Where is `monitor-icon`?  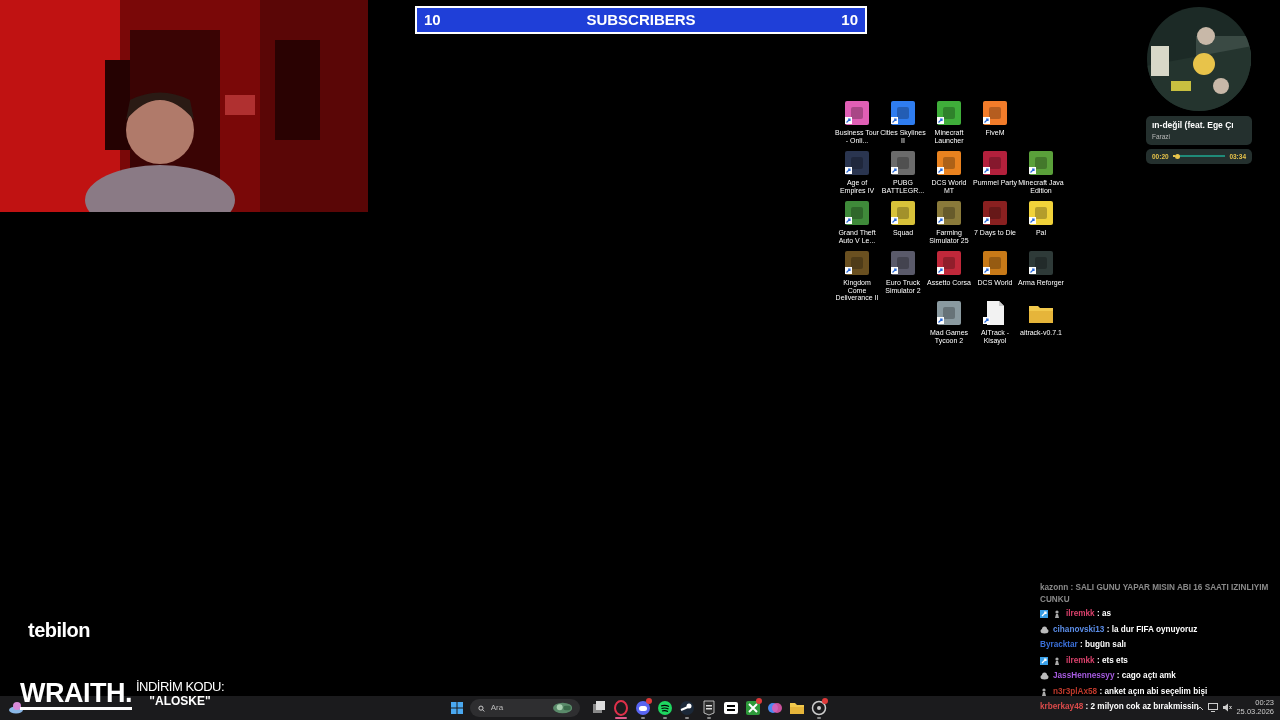 monitor-icon is located at coordinates (1213, 707).